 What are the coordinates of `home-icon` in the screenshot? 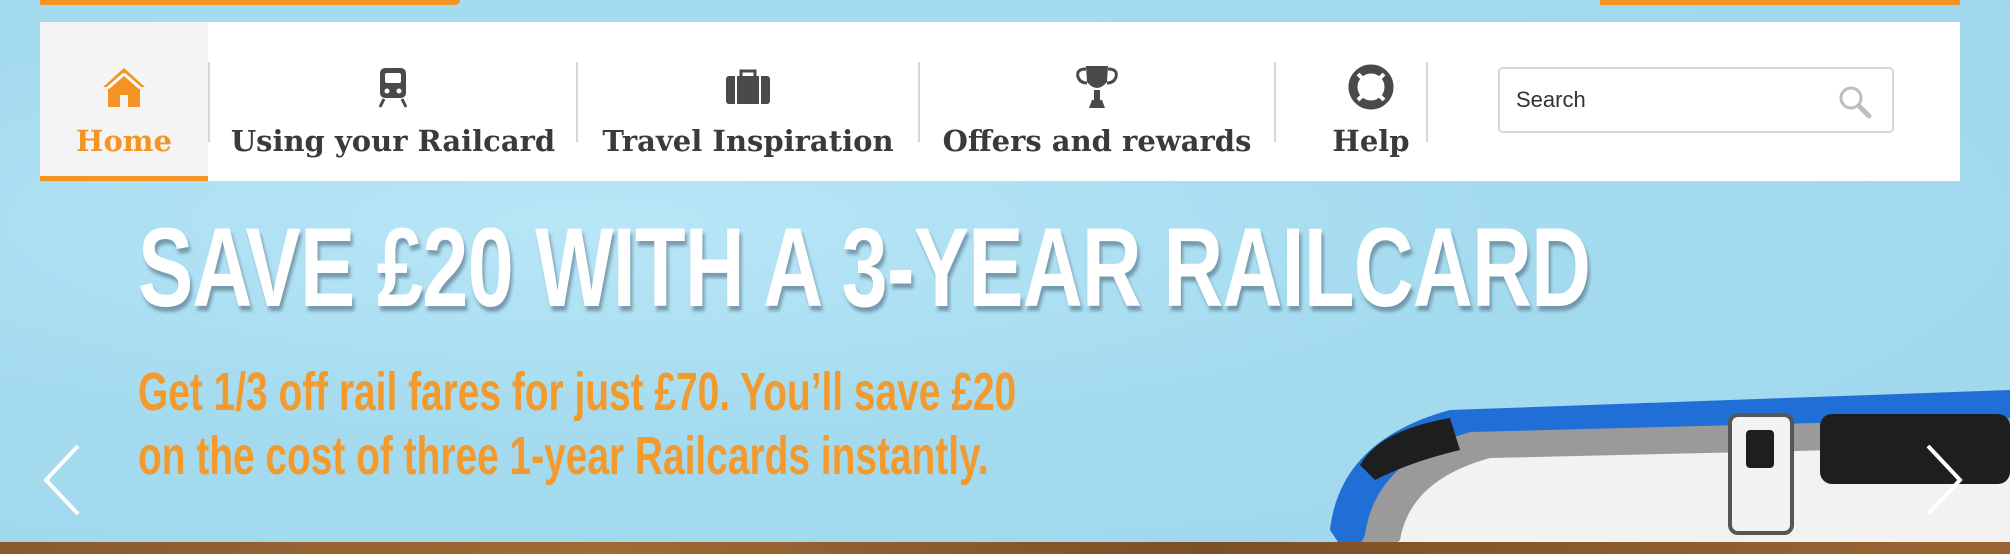 It's located at (124, 87).